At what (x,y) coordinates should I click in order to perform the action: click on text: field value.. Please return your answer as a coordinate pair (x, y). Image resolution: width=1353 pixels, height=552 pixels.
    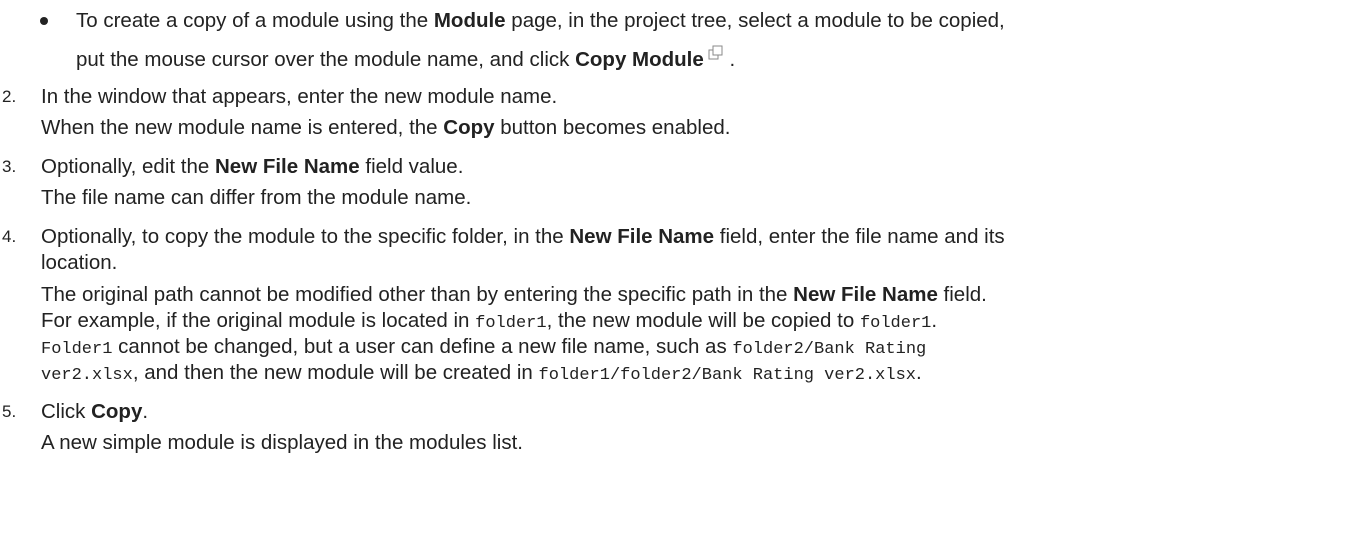
    Looking at the image, I should click on (411, 166).